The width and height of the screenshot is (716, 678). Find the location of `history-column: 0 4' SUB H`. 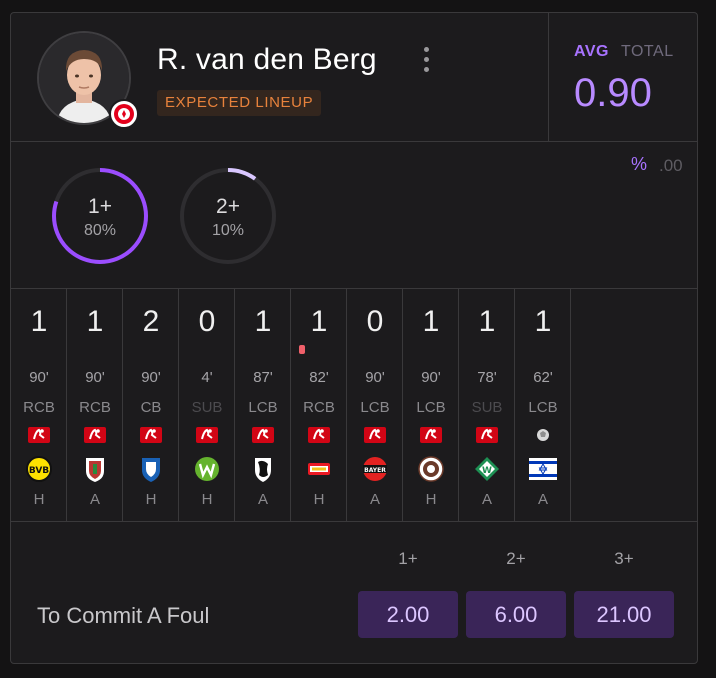

history-column: 0 4' SUB H is located at coordinates (207, 405).